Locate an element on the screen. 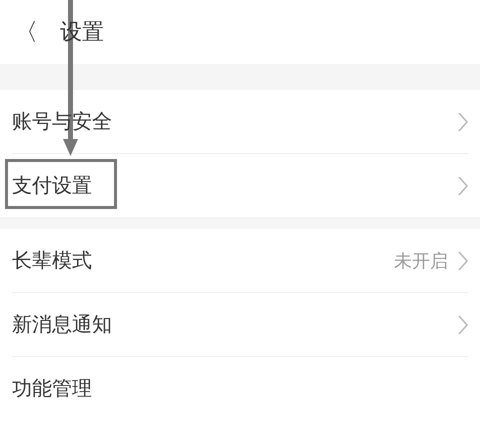 The width and height of the screenshot is (480, 423). back-icon: 〈 is located at coordinates (26, 32).